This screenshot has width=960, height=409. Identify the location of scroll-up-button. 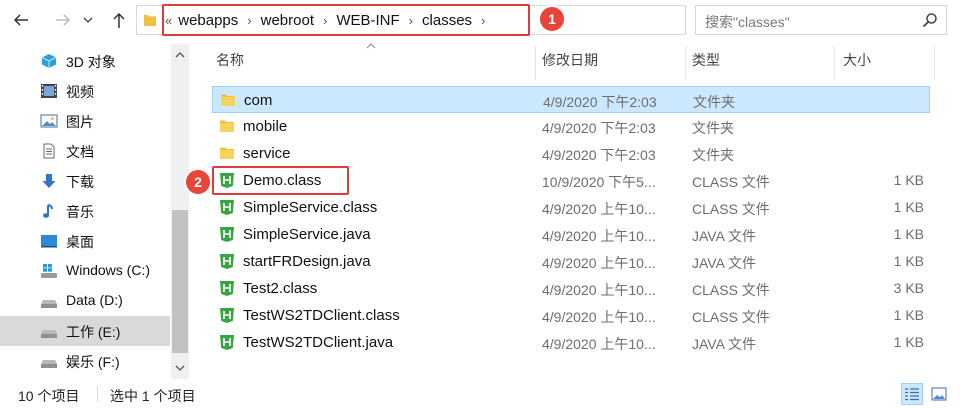
(180, 55).